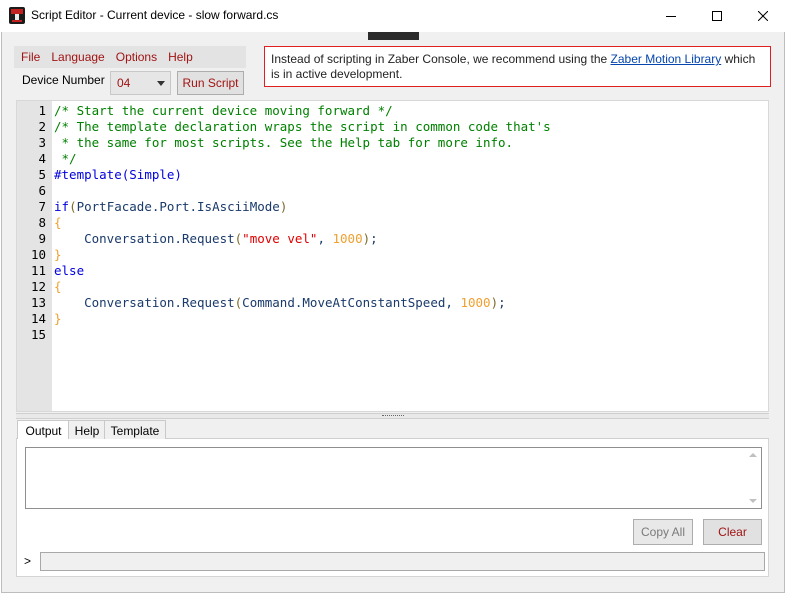 The width and height of the screenshot is (800, 600). I want to click on close-icon, so click(763, 15).